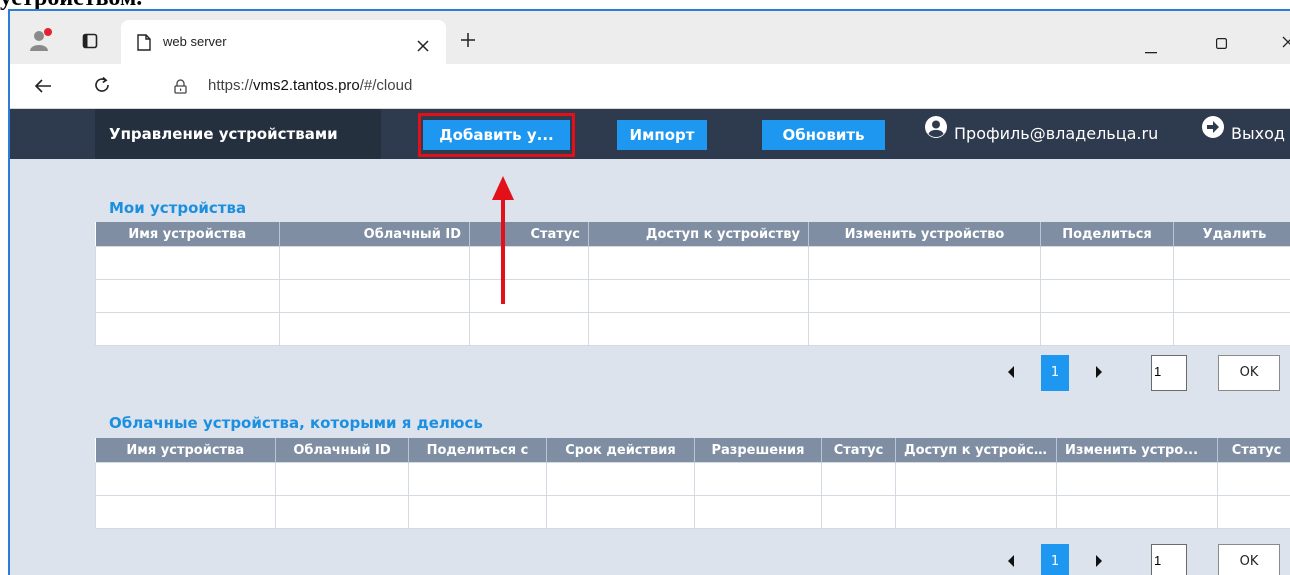 The height and width of the screenshot is (575, 1290). Describe the element at coordinates (102, 87) in the screenshot. I see `reload-icon` at that location.